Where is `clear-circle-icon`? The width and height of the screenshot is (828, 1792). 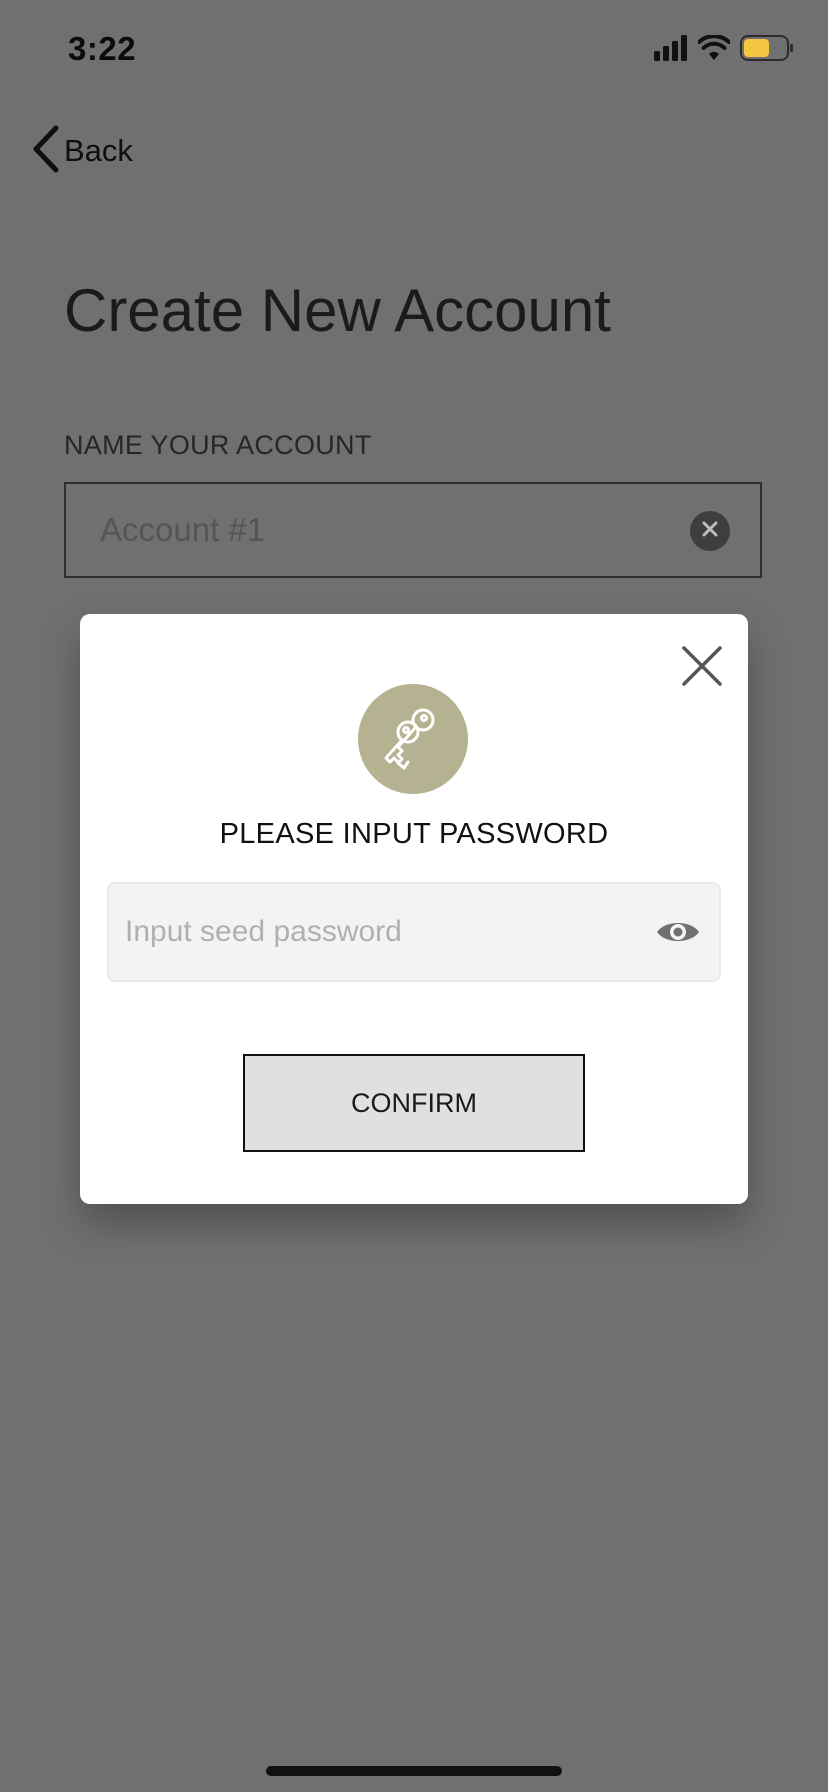 clear-circle-icon is located at coordinates (710, 531).